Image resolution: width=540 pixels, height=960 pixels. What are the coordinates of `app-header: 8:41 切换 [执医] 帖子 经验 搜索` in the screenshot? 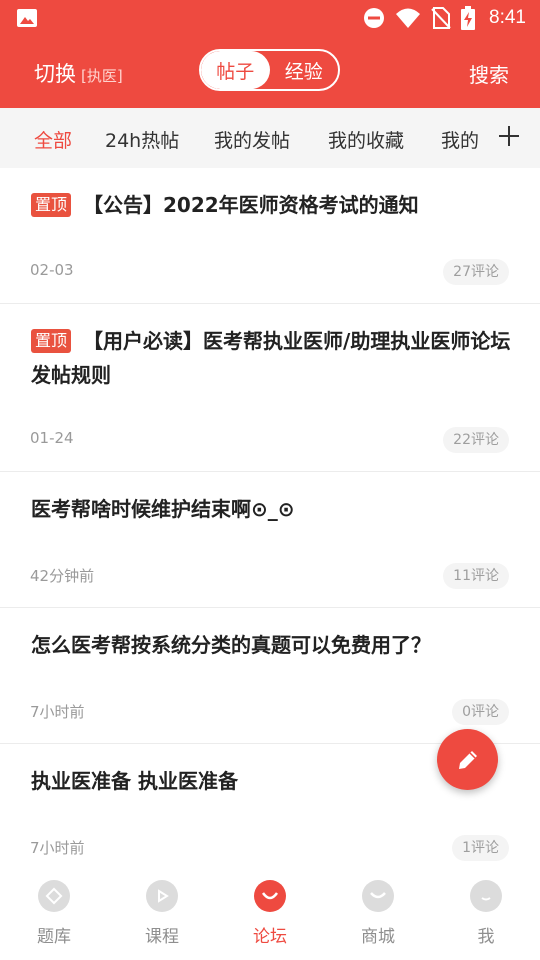 It's located at (270, 54).